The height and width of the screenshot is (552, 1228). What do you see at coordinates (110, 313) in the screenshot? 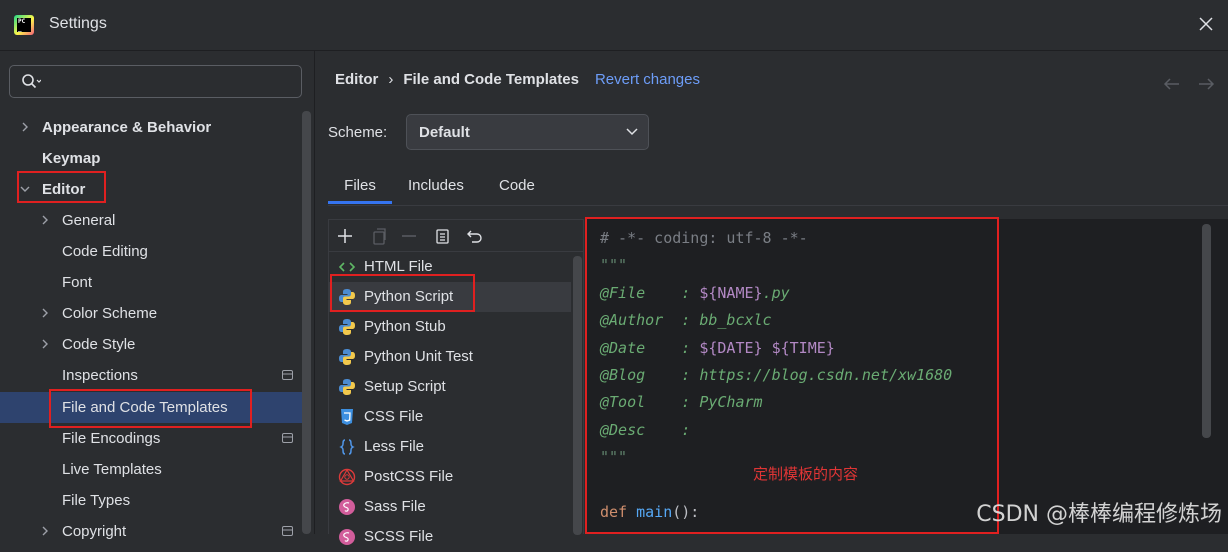
I see `sidebar-item-label: Color Scheme` at bounding box center [110, 313].